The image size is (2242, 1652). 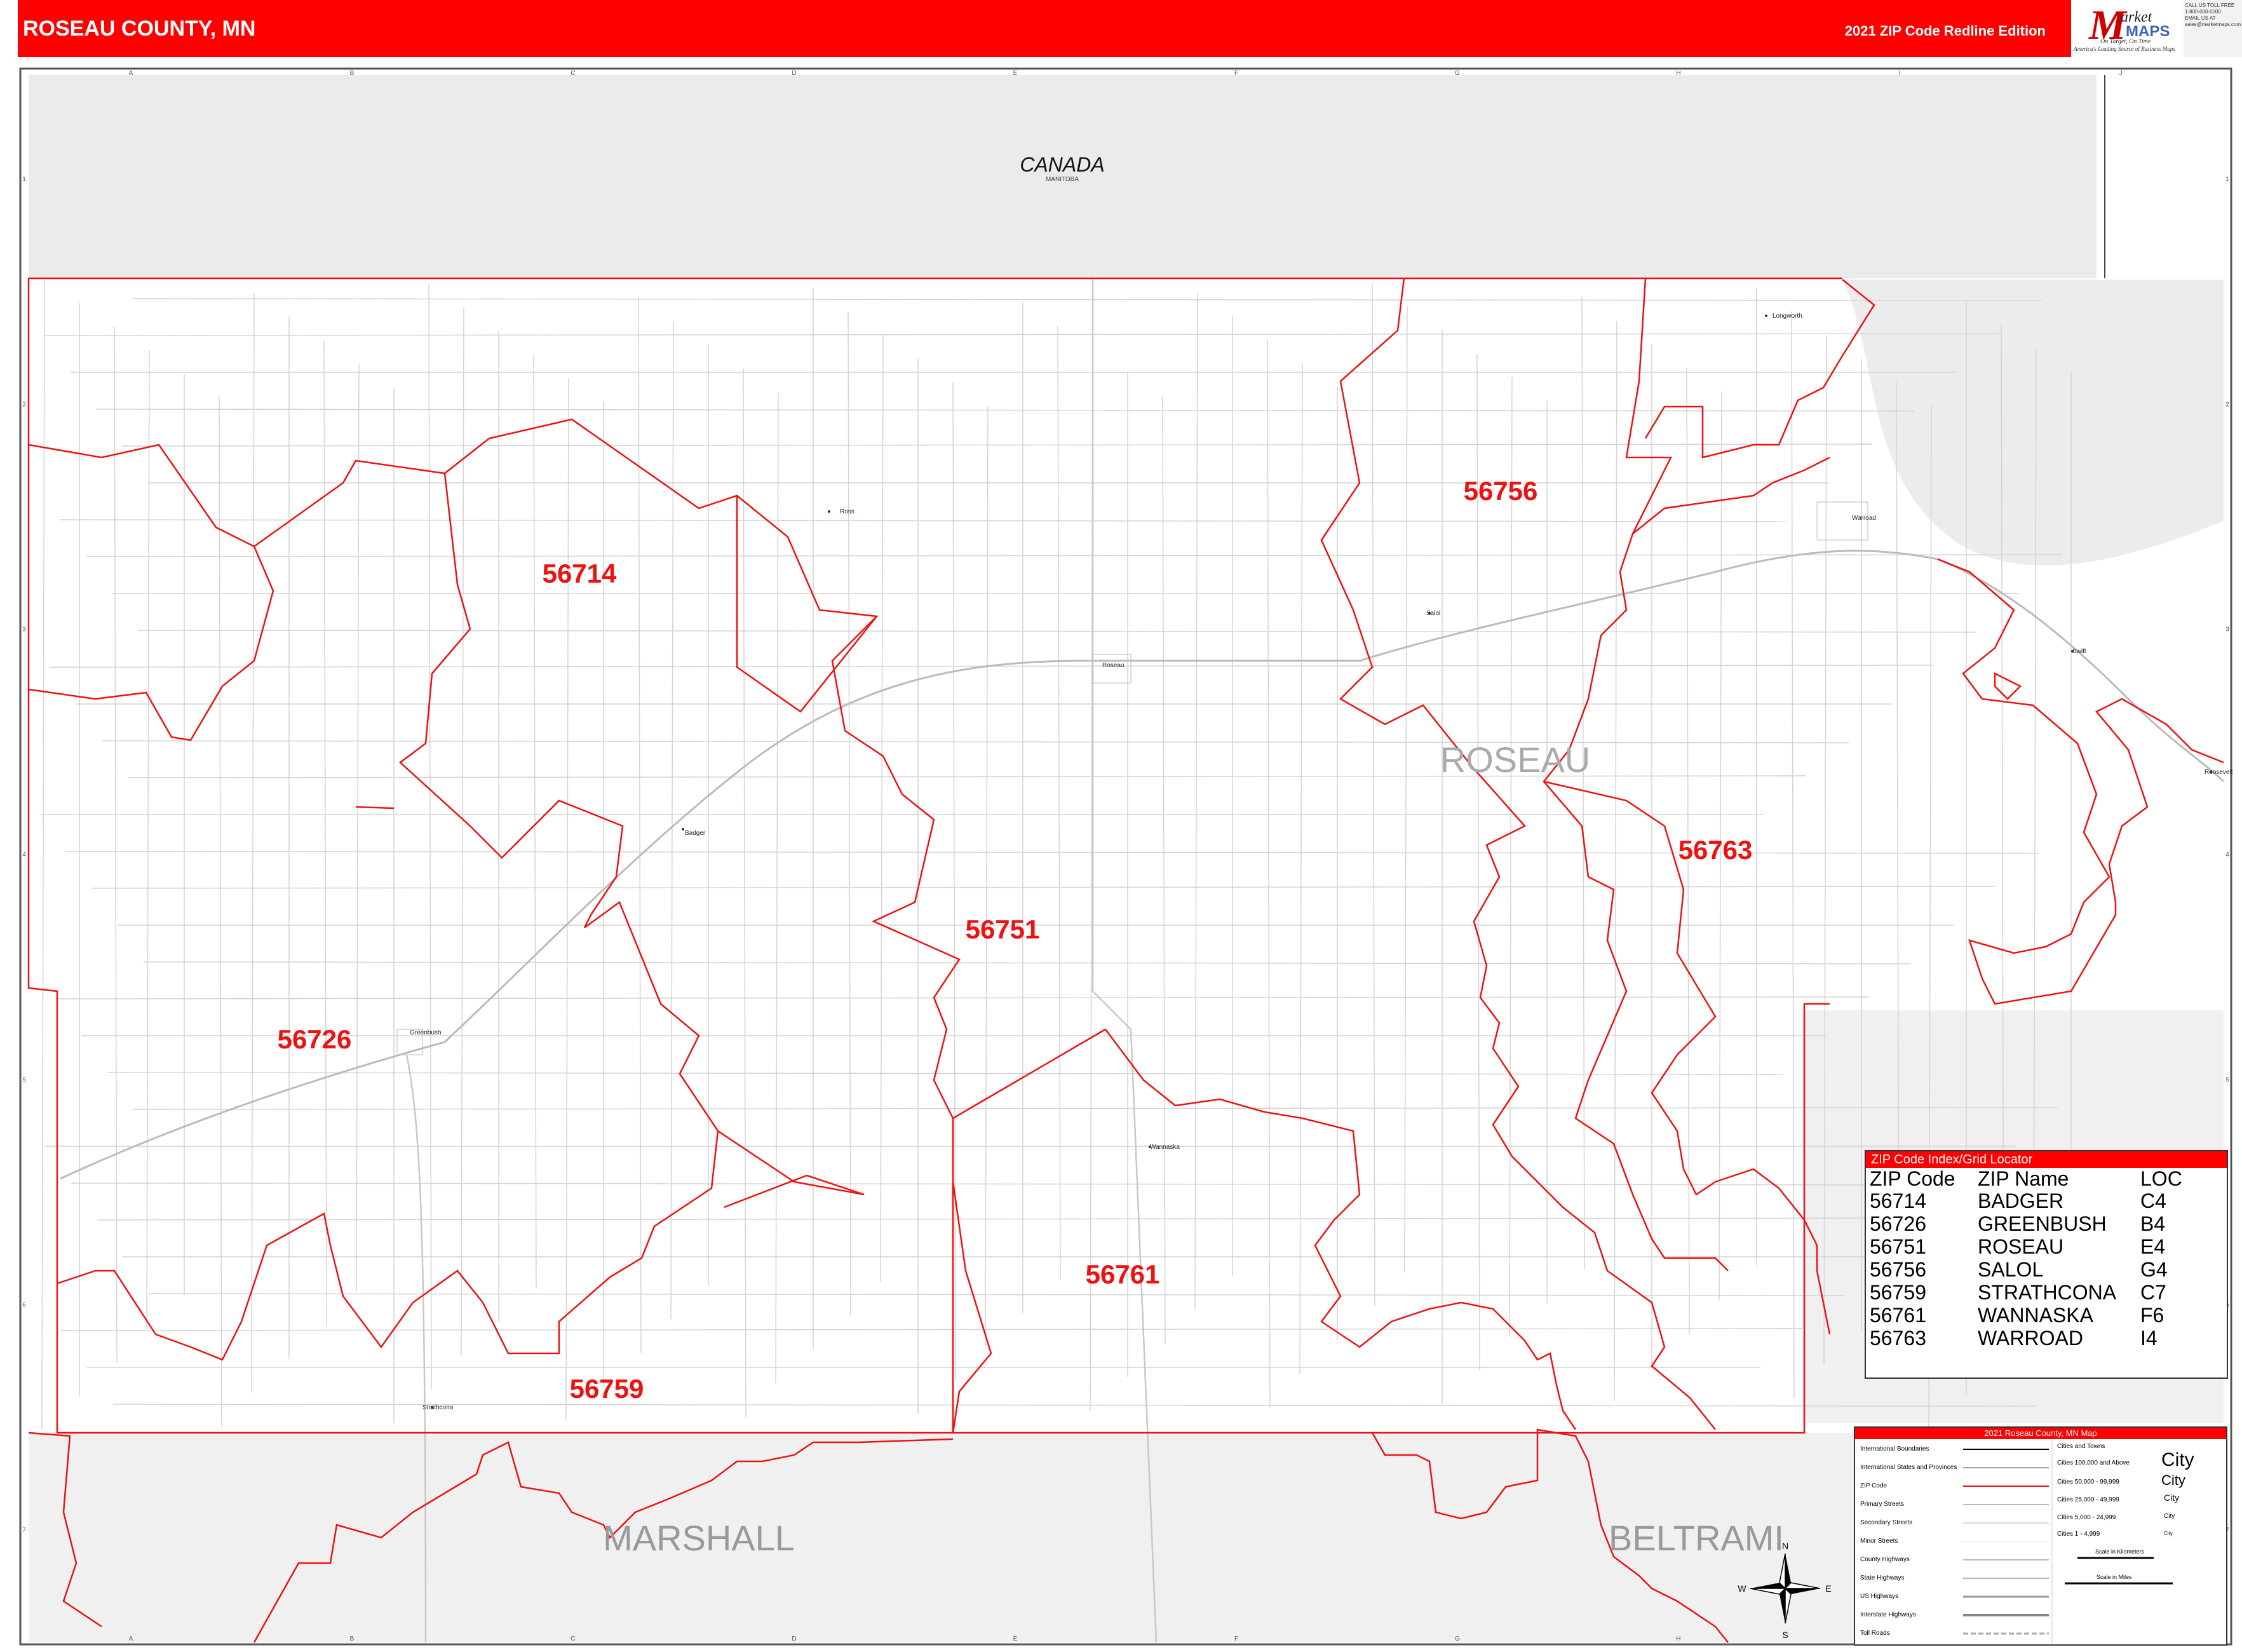 I want to click on zip-label-56761: 56761, so click(x=1123, y=1274).